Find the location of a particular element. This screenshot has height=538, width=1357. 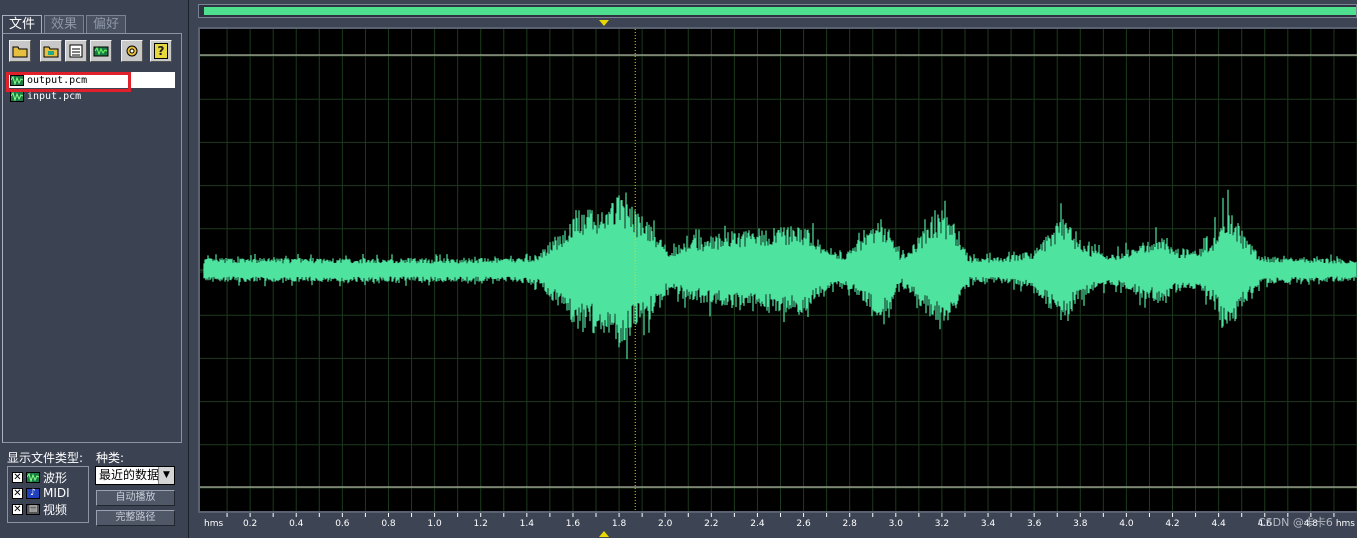

organizer-tabs: 文件 效果 偏好 is located at coordinates (65, 24).